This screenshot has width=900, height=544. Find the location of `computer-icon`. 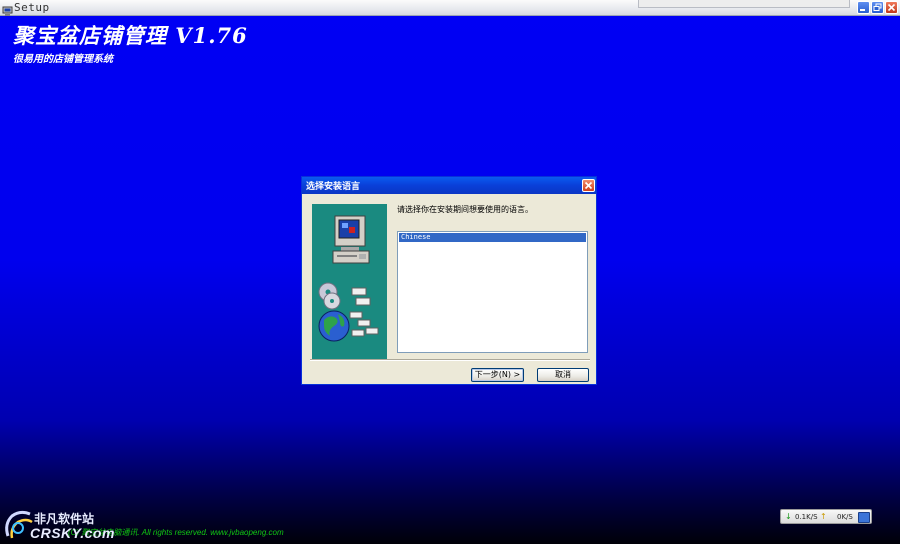

computer-icon is located at coordinates (351, 239).